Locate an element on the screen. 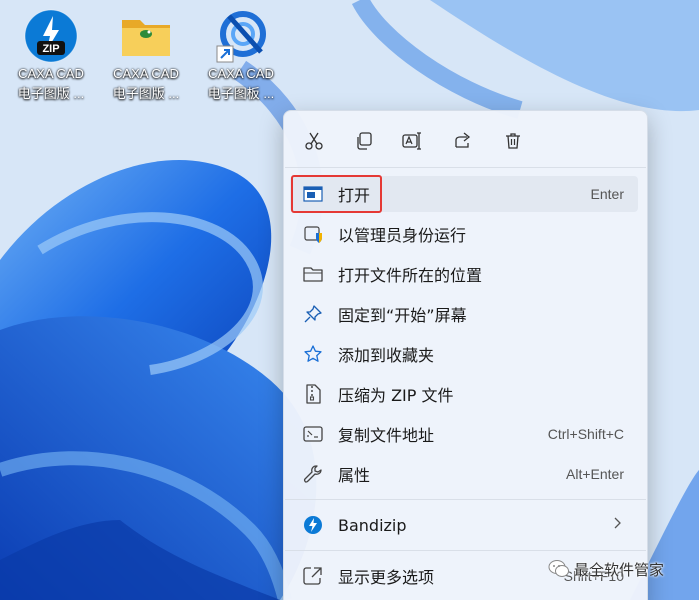 The height and width of the screenshot is (600, 699). rename-button is located at coordinates (413, 141).